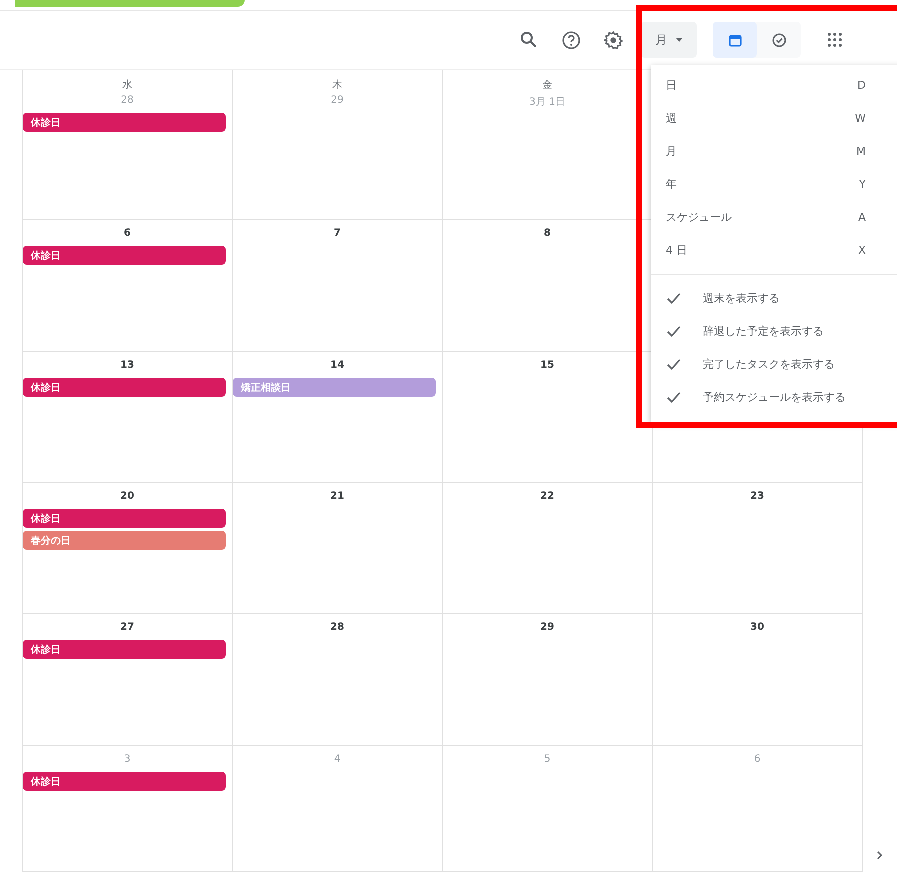 The width and height of the screenshot is (897, 872). I want to click on date-number: 20, so click(127, 496).